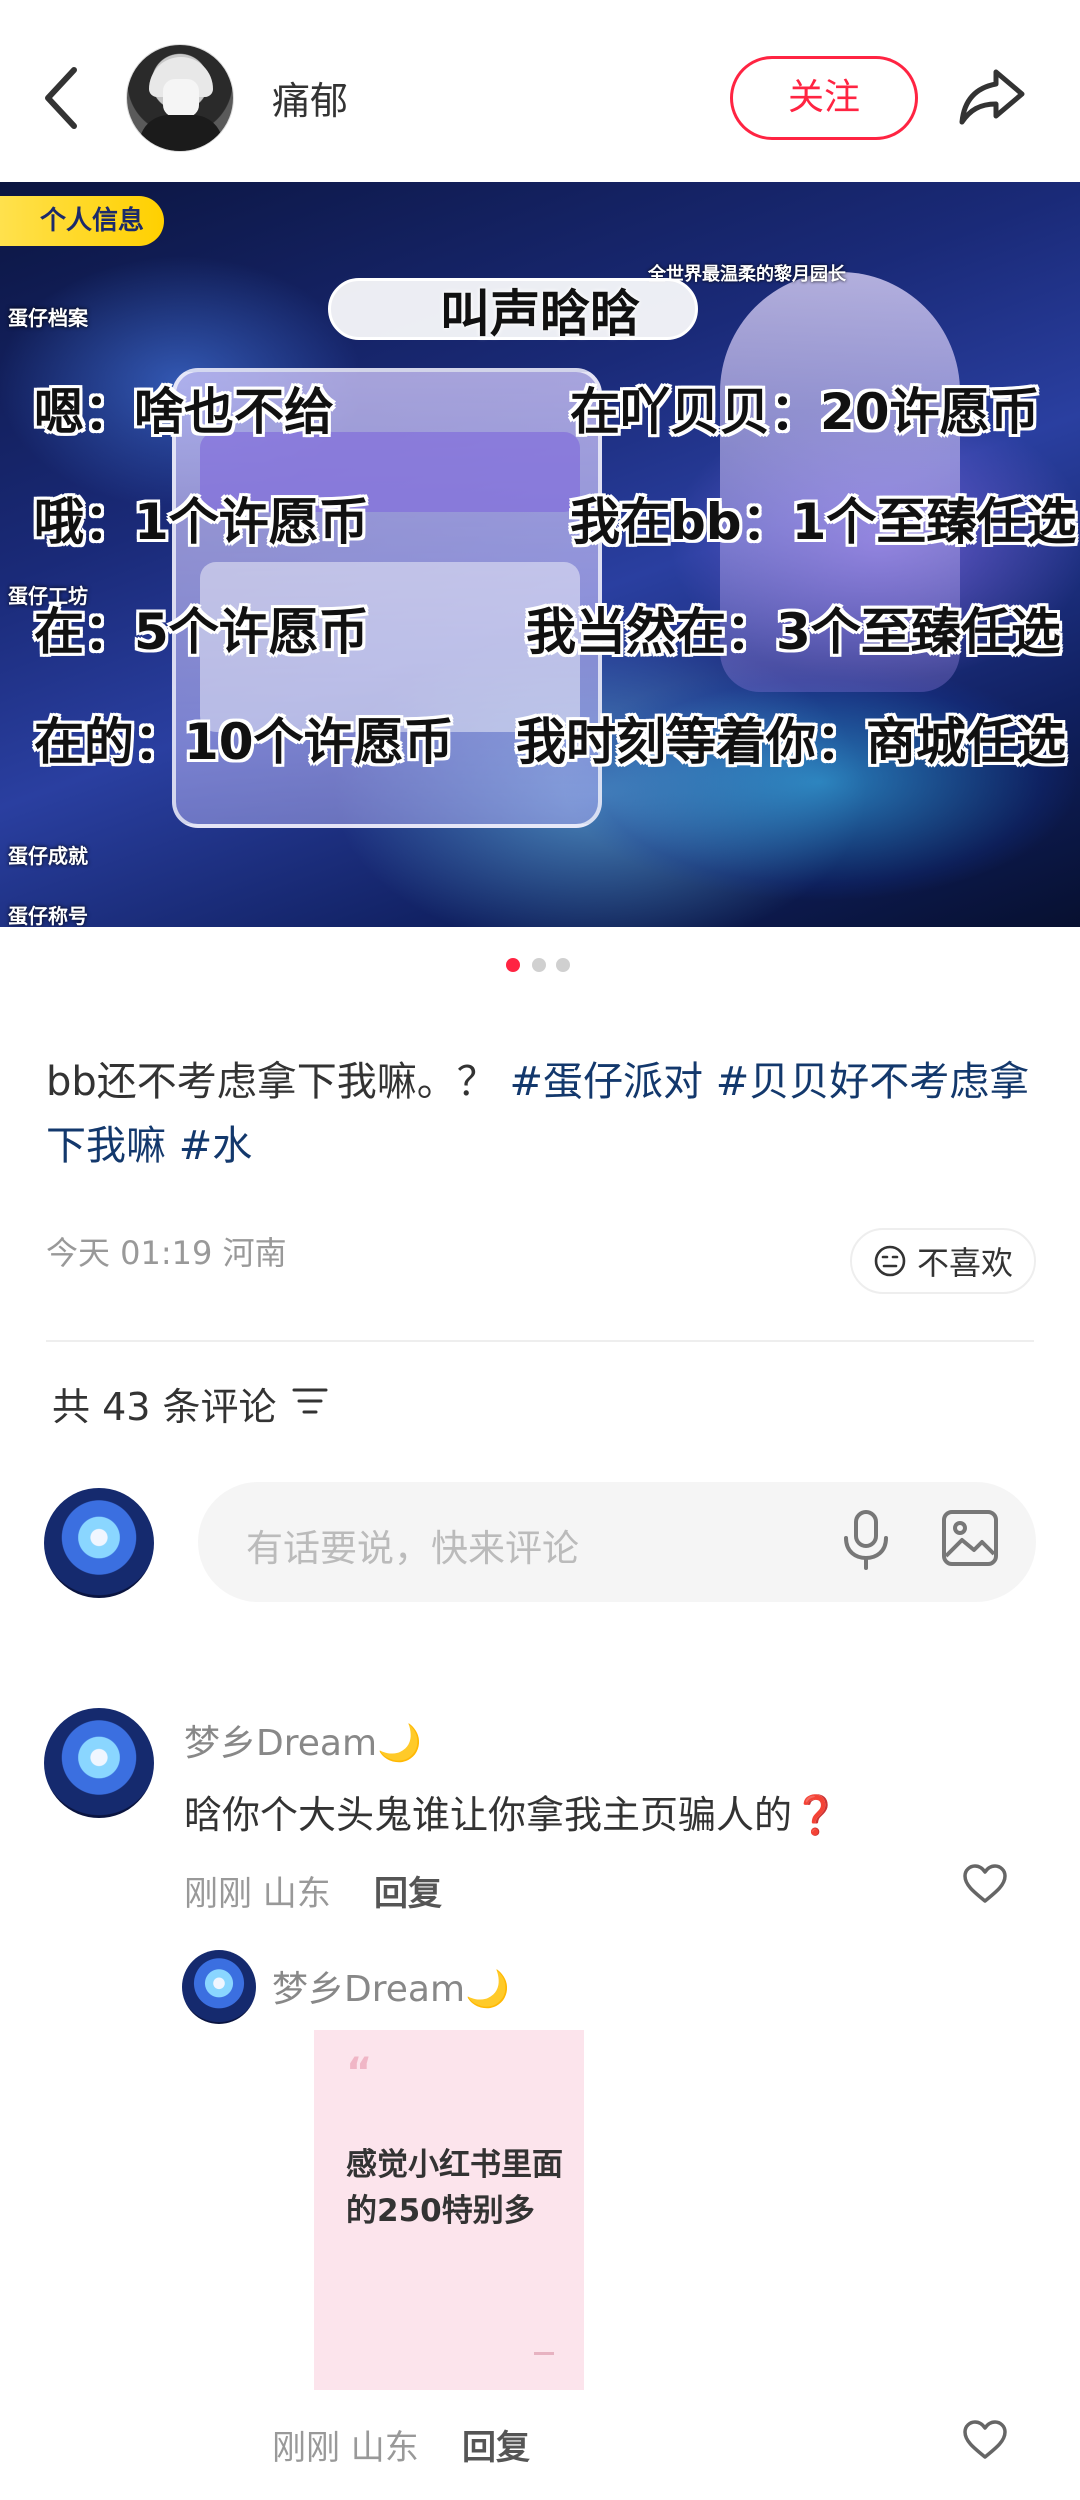 This screenshot has width=1080, height=2500. Describe the element at coordinates (62, 98) in the screenshot. I see `back-icon` at that location.